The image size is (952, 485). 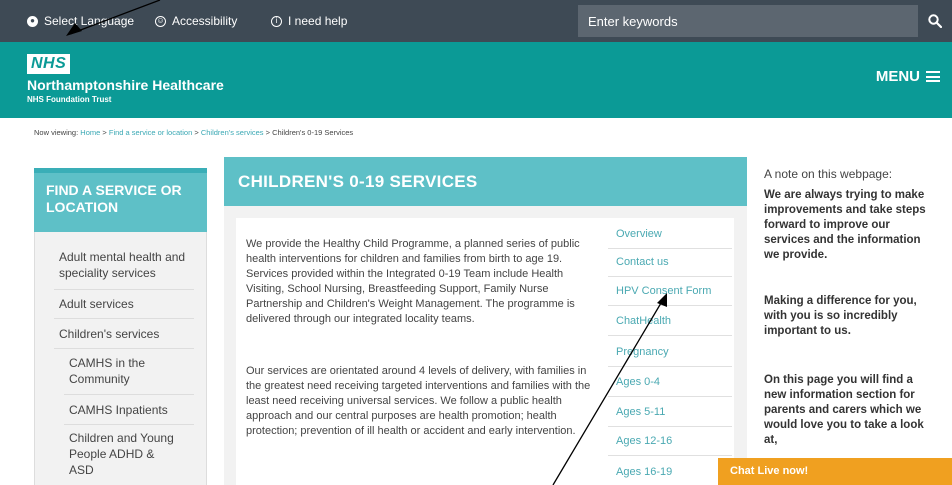 What do you see at coordinates (205, 21) in the screenshot?
I see `accessibility-label: Accessibility` at bounding box center [205, 21].